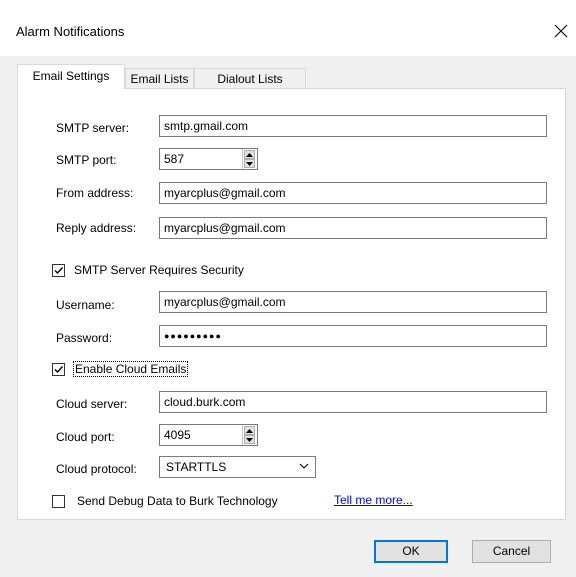 Image resolution: width=576 pixels, height=577 pixels. I want to click on chevron-down-icon, so click(304, 466).